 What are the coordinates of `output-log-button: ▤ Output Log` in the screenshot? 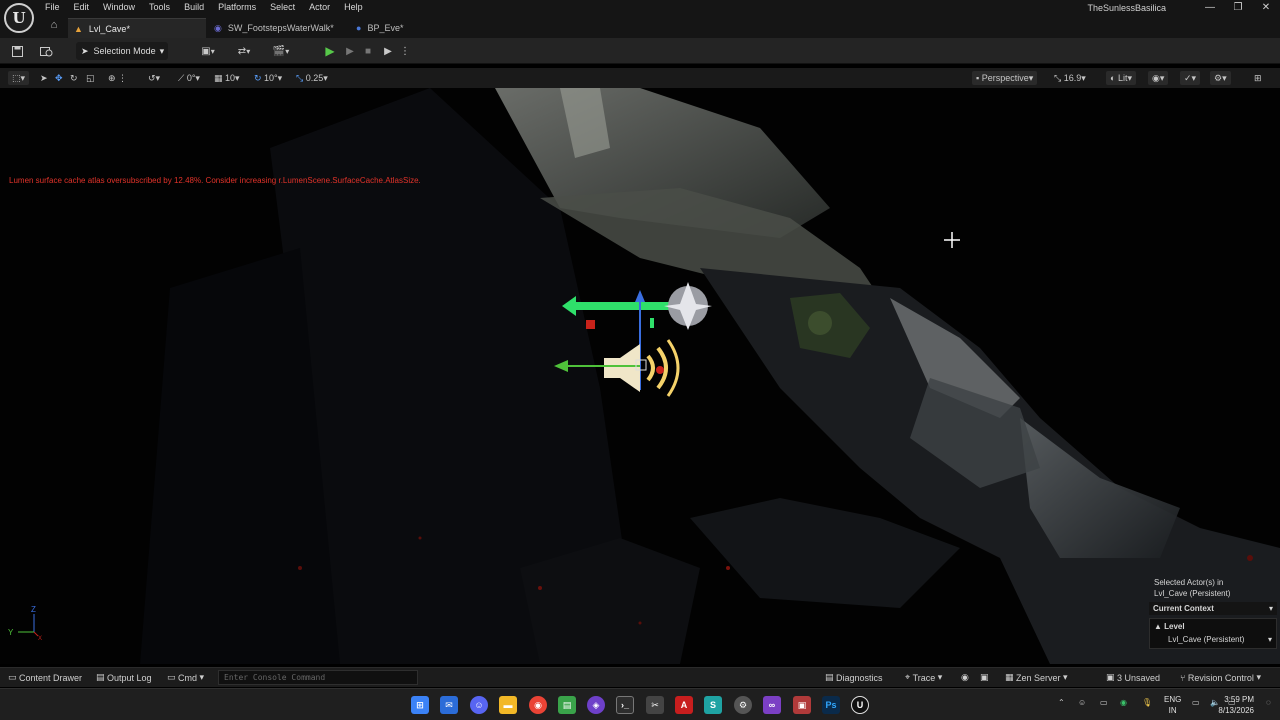 It's located at (124, 677).